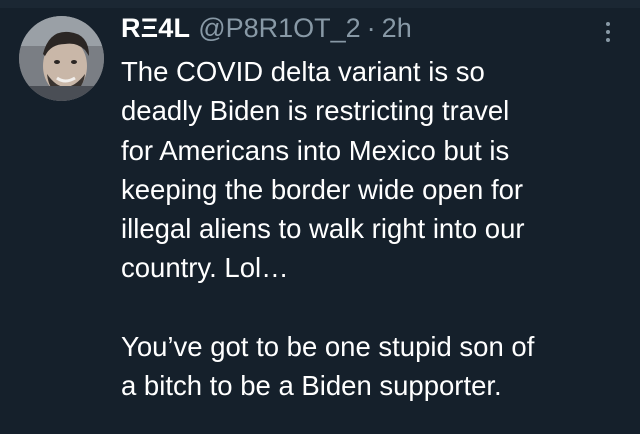  I want to click on more-options-button, so click(608, 32).